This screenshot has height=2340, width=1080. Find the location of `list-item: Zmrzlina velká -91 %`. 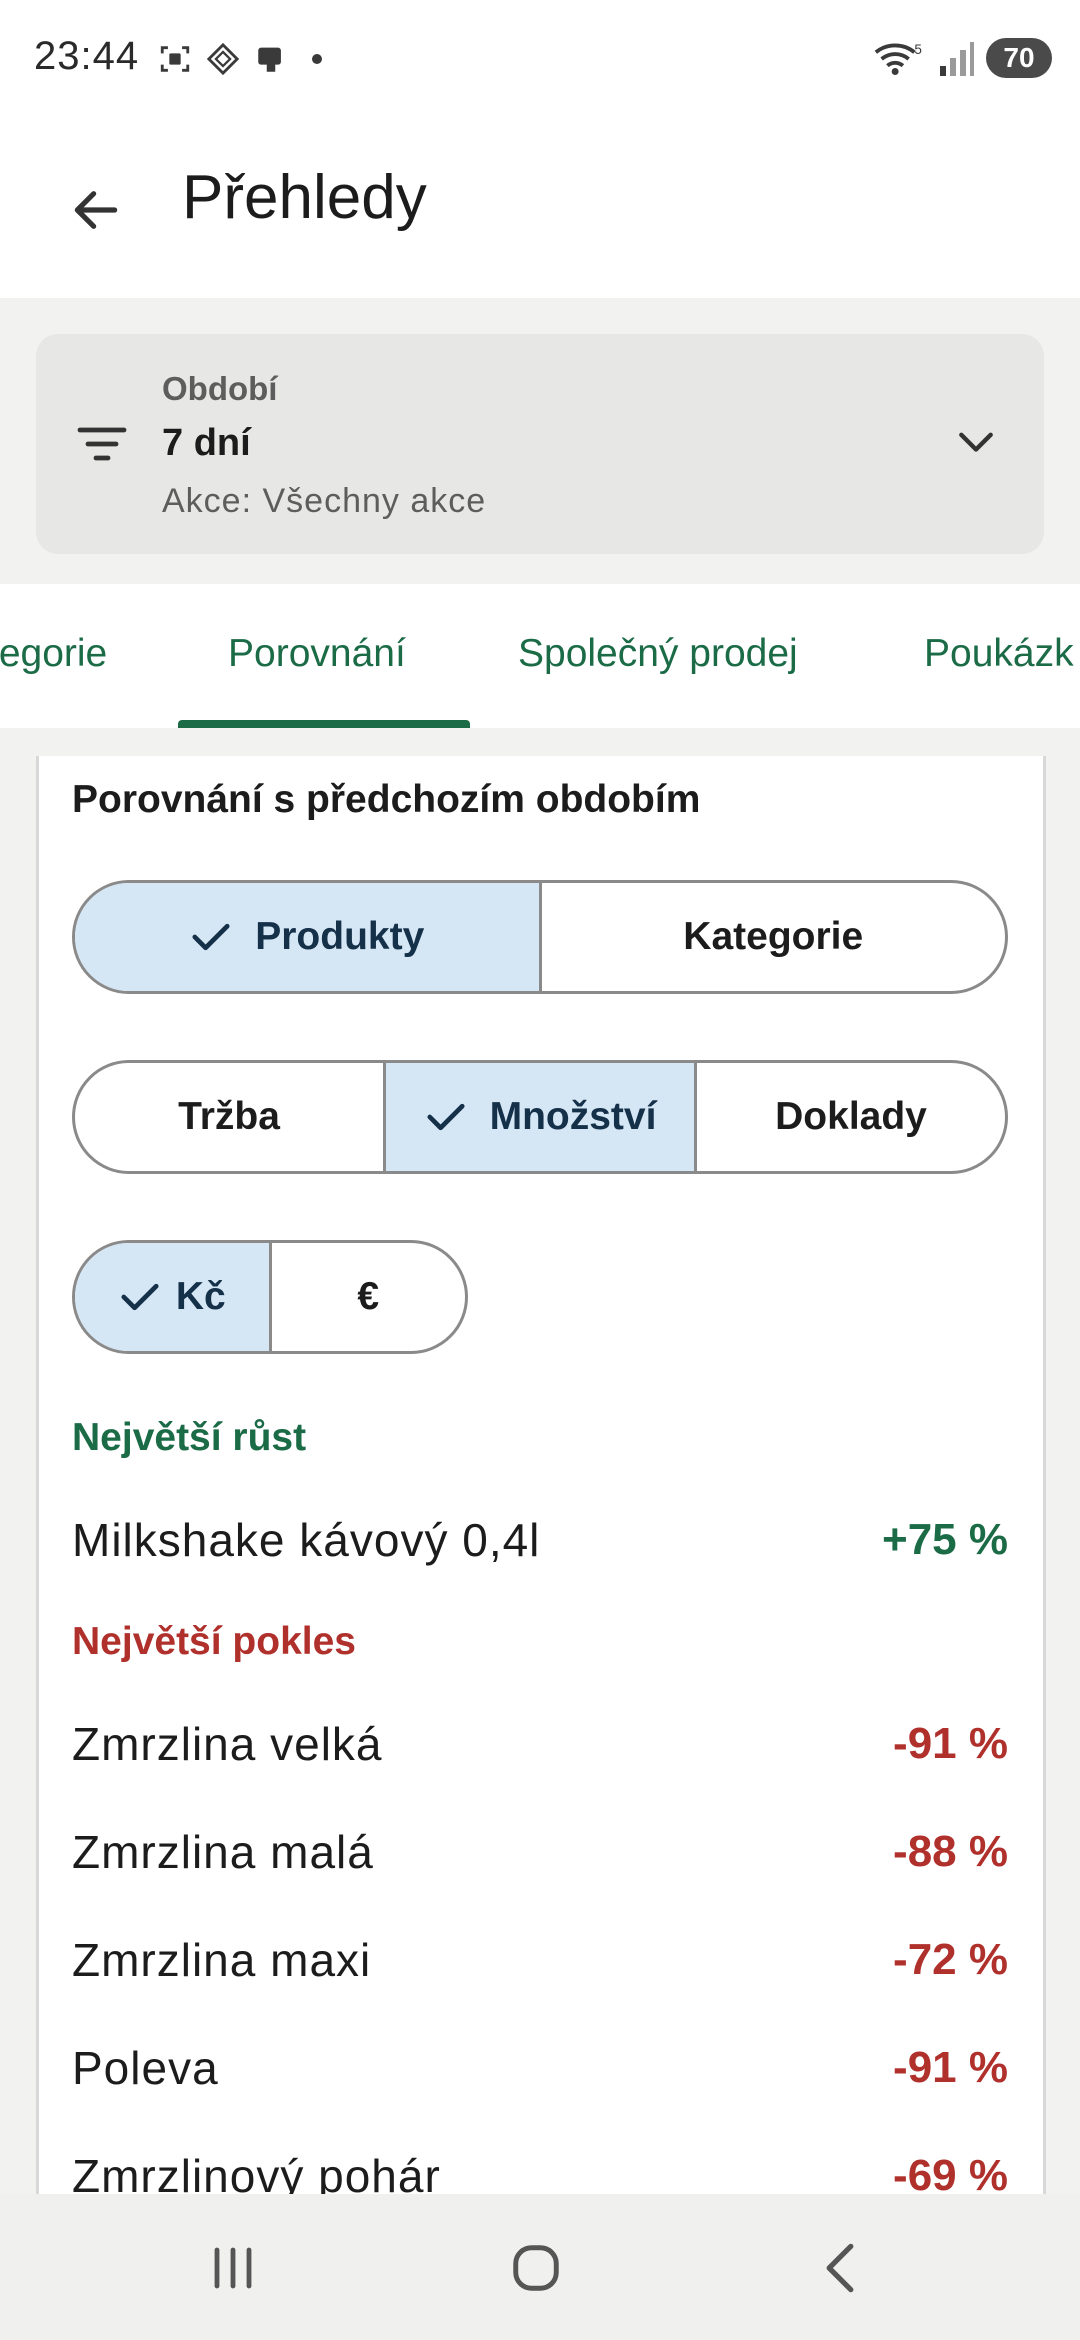

list-item: Zmrzlina velká -91 % is located at coordinates (540, 1744).